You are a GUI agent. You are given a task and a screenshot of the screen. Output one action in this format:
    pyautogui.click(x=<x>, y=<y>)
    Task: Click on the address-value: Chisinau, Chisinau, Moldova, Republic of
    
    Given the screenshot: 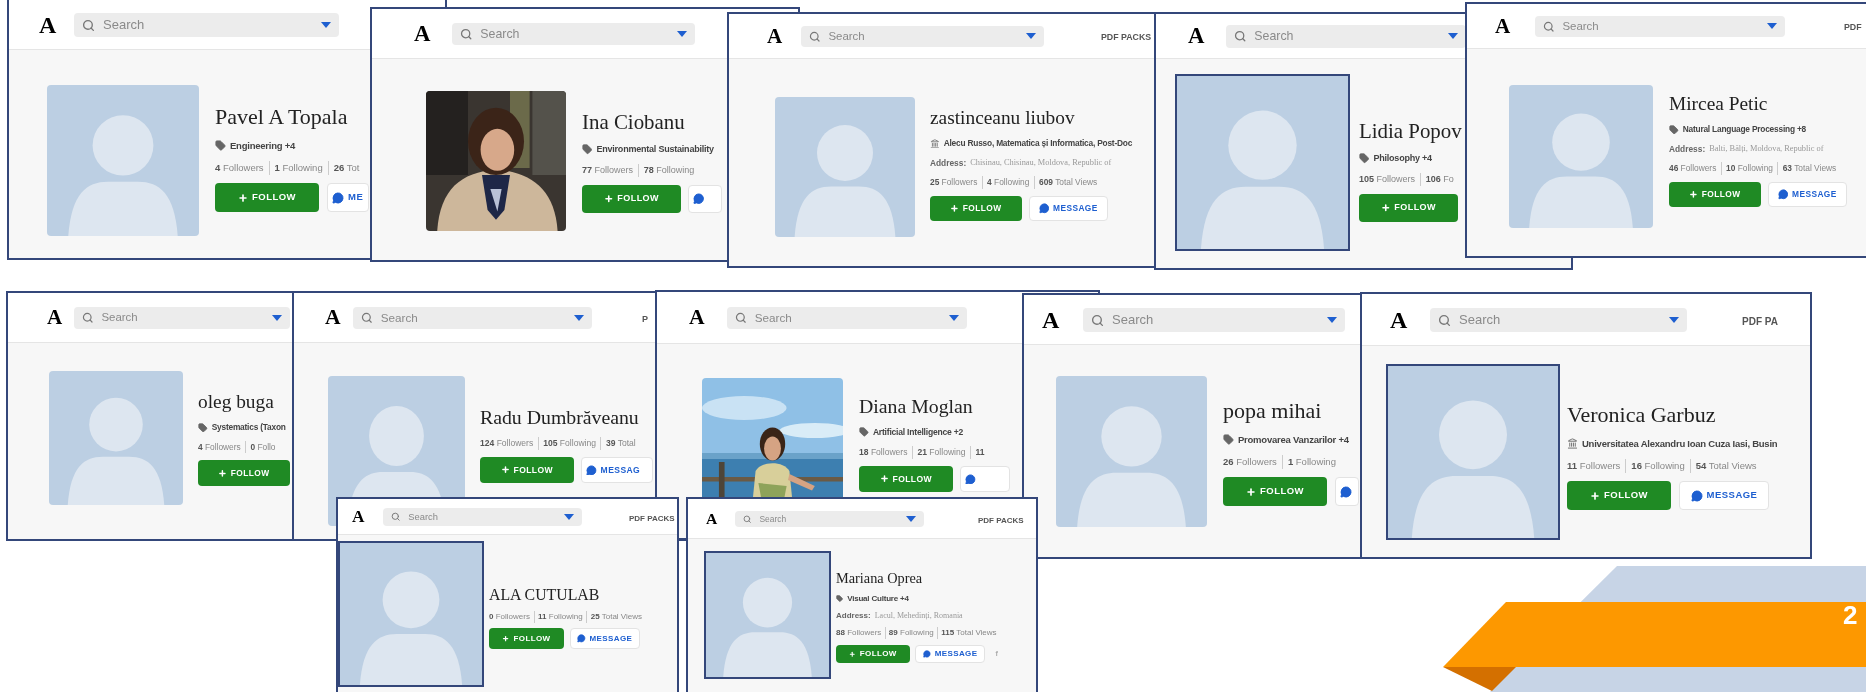 What is the action you would take?
    pyautogui.click(x=1041, y=162)
    